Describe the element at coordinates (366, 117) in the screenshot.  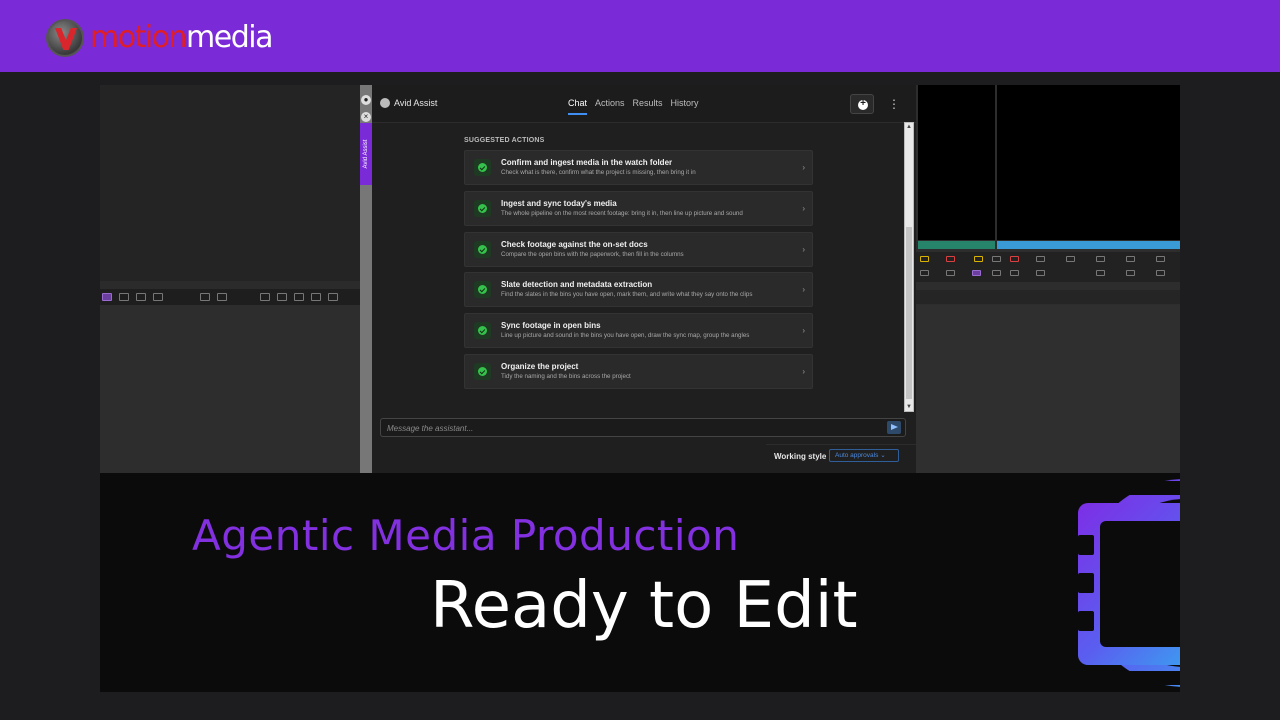
I see `close-icon: ×` at that location.